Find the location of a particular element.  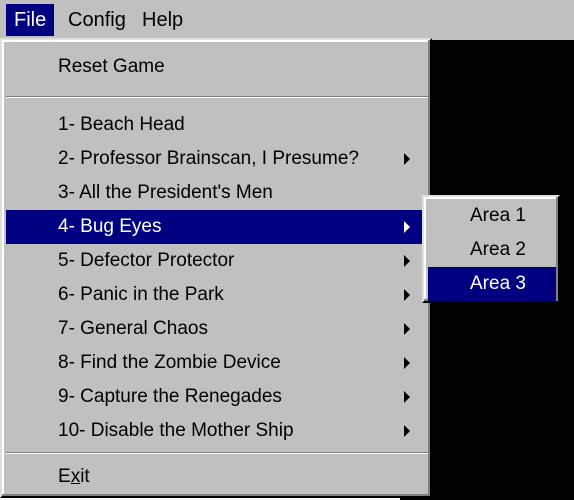

menu-item-mission-2: 2- Professor Brainscan, I Presume? is located at coordinates (217, 159).